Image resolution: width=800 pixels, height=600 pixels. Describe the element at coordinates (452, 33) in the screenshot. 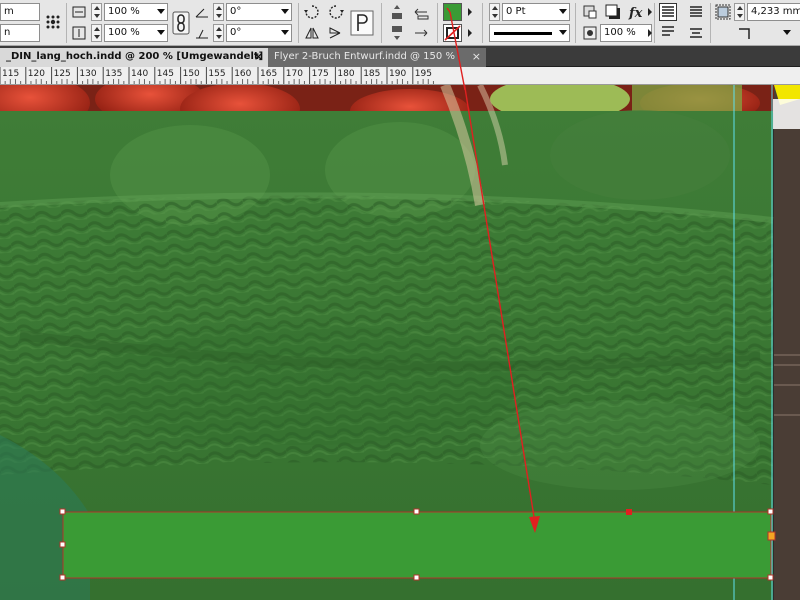

I see `stroke-none-swatch` at that location.